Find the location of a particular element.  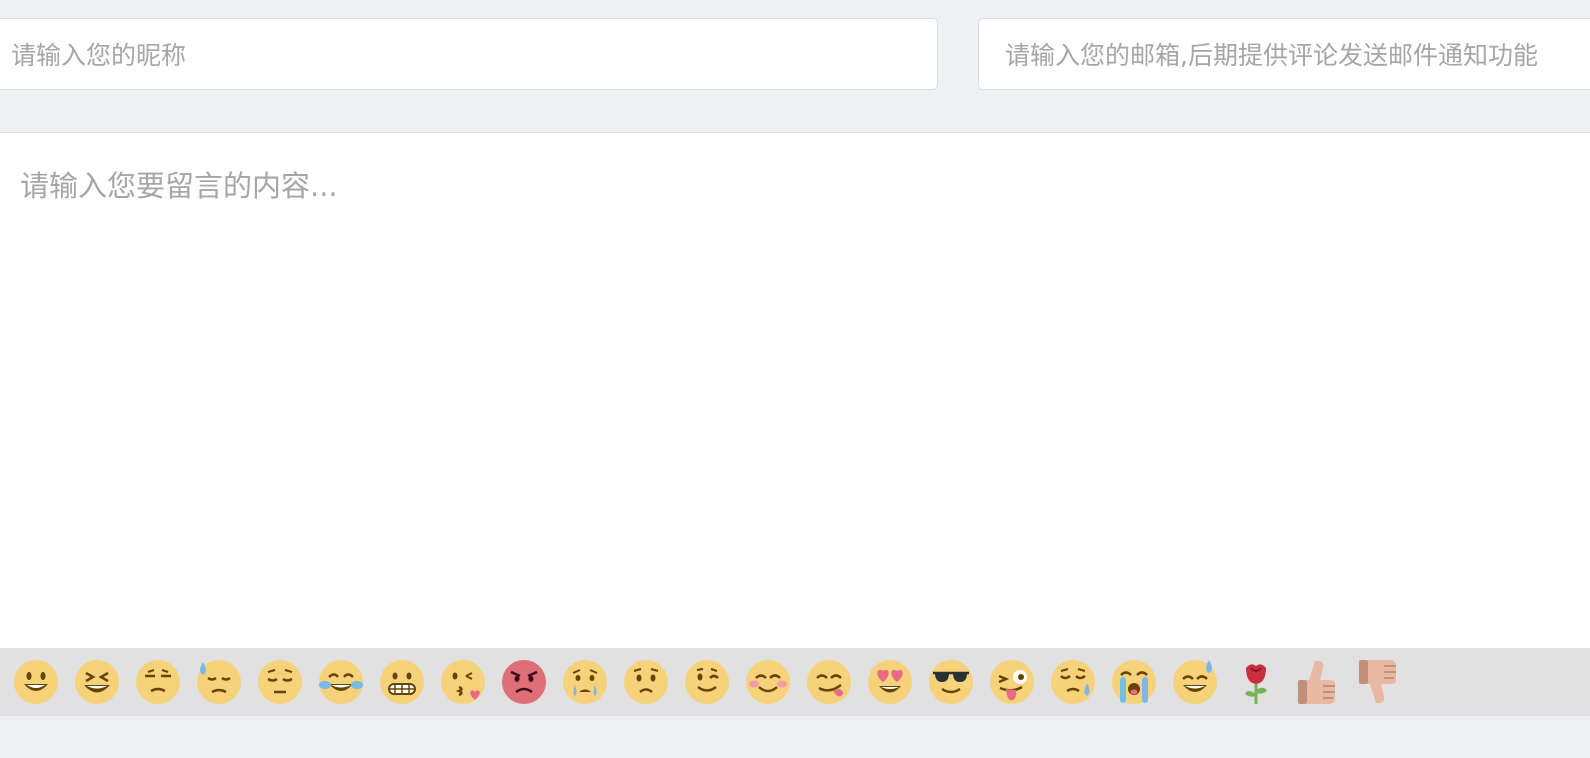

emoji-grimacing-icon is located at coordinates (402, 682).